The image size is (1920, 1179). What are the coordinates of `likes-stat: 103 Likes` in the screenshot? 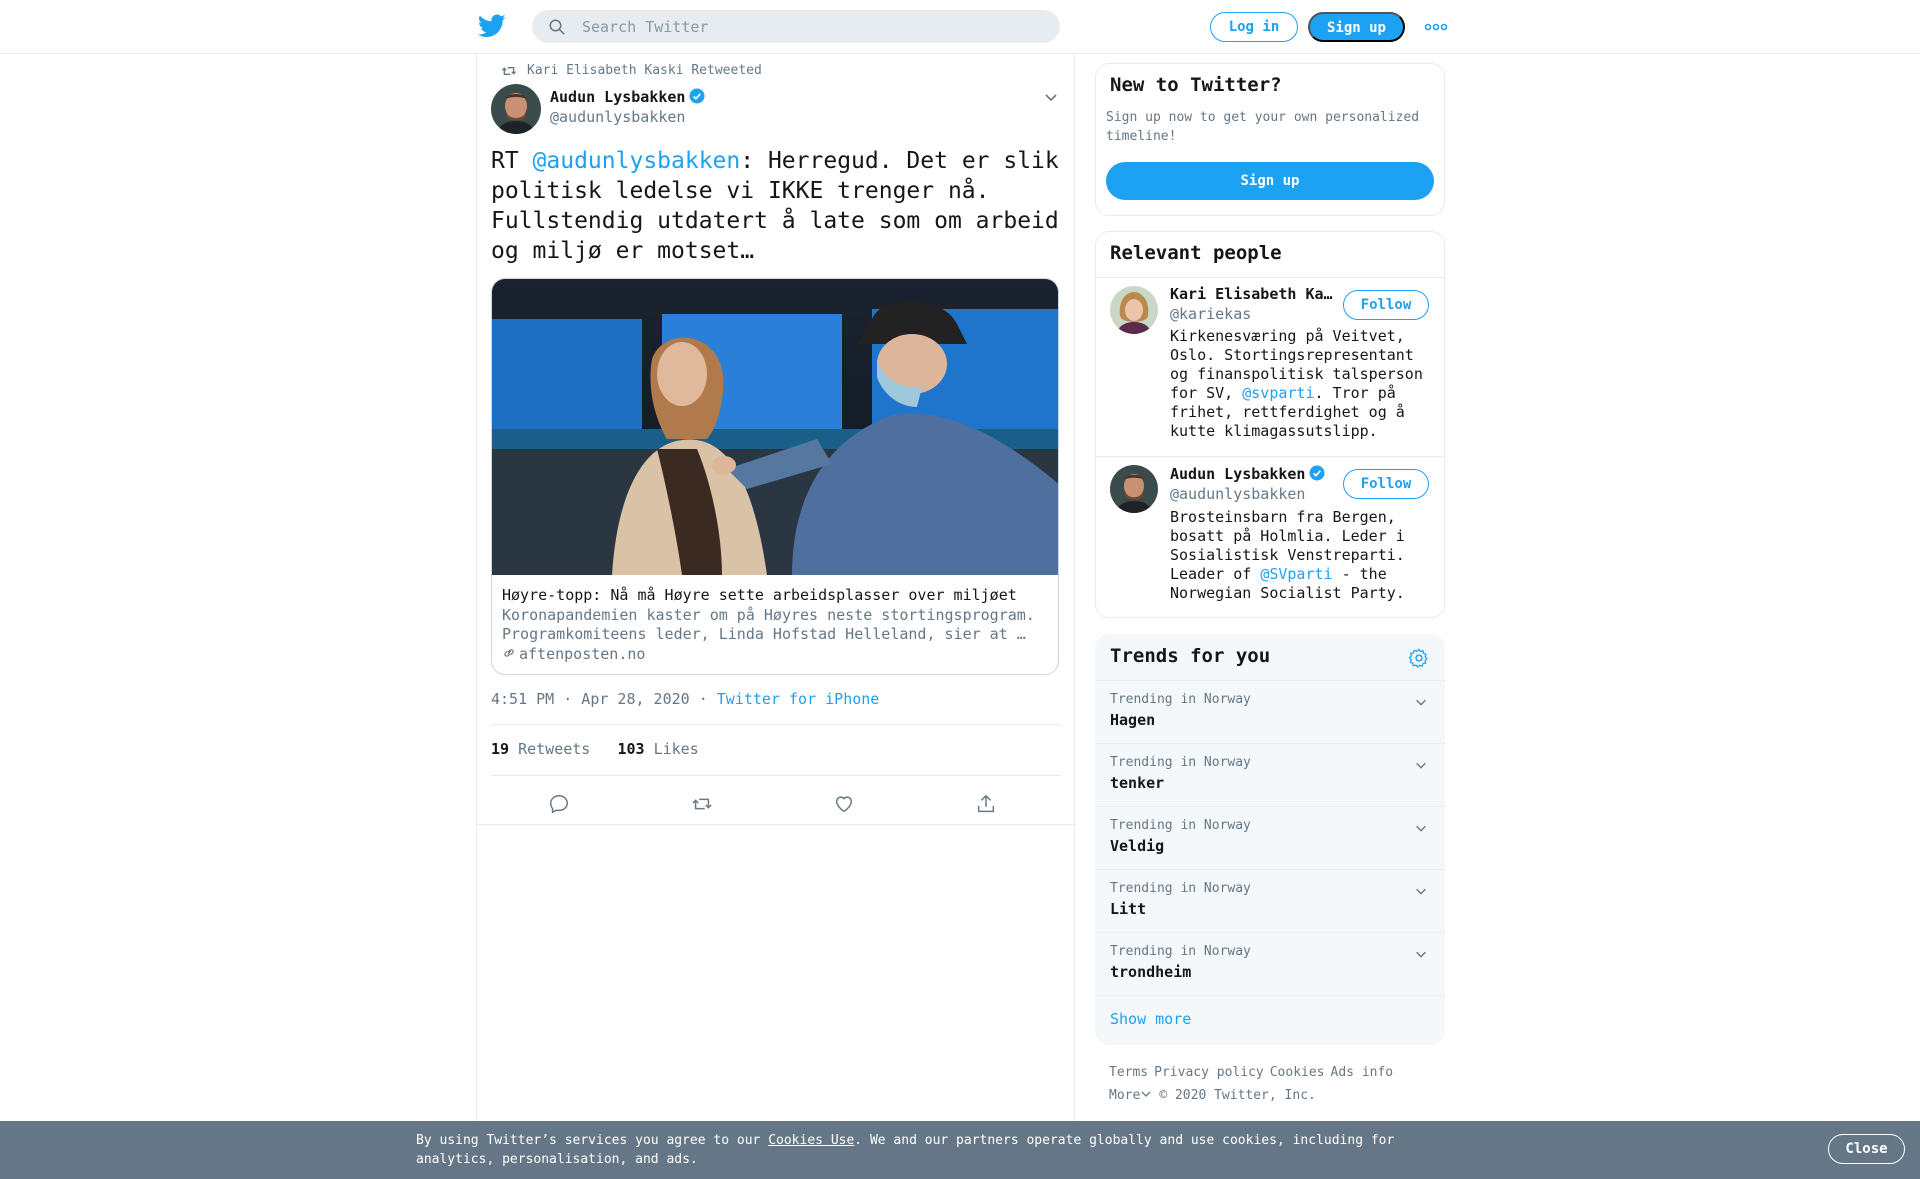 It's located at (657, 749).